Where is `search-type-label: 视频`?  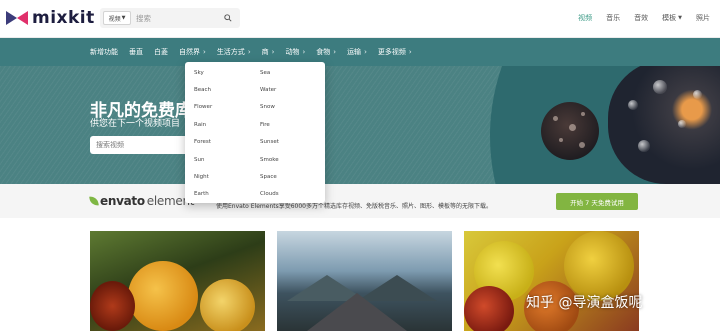
search-type-label: 视频 is located at coordinates (114, 19).